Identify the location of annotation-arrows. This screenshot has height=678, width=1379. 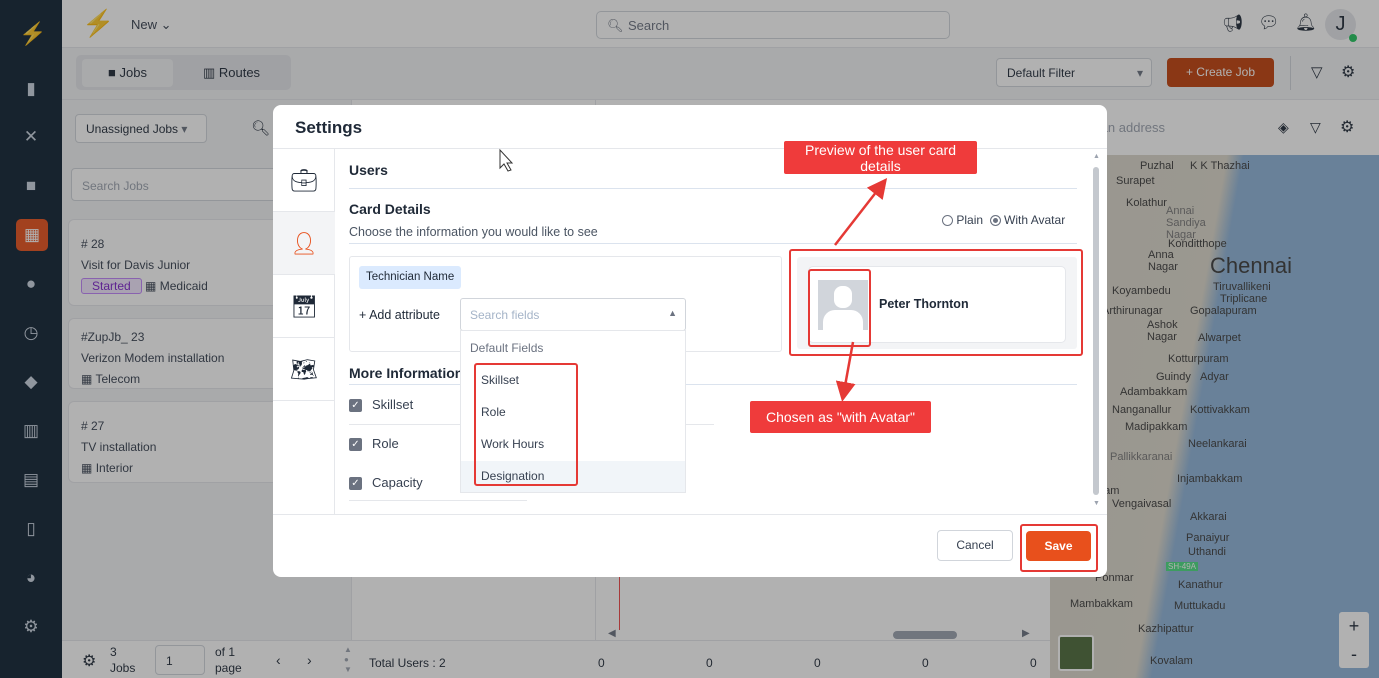
(693, 275).